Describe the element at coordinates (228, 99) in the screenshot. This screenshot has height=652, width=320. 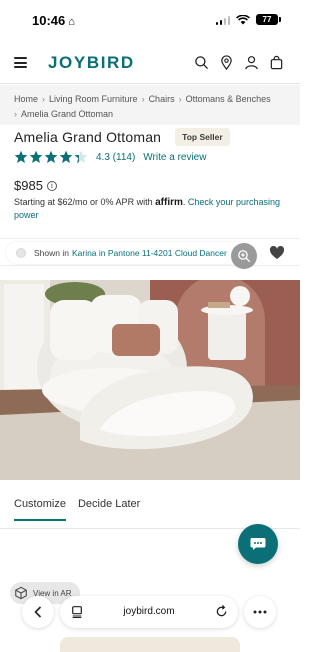
I see `breadcrumb-ottomans-benches: Ottomans & Benches` at that location.